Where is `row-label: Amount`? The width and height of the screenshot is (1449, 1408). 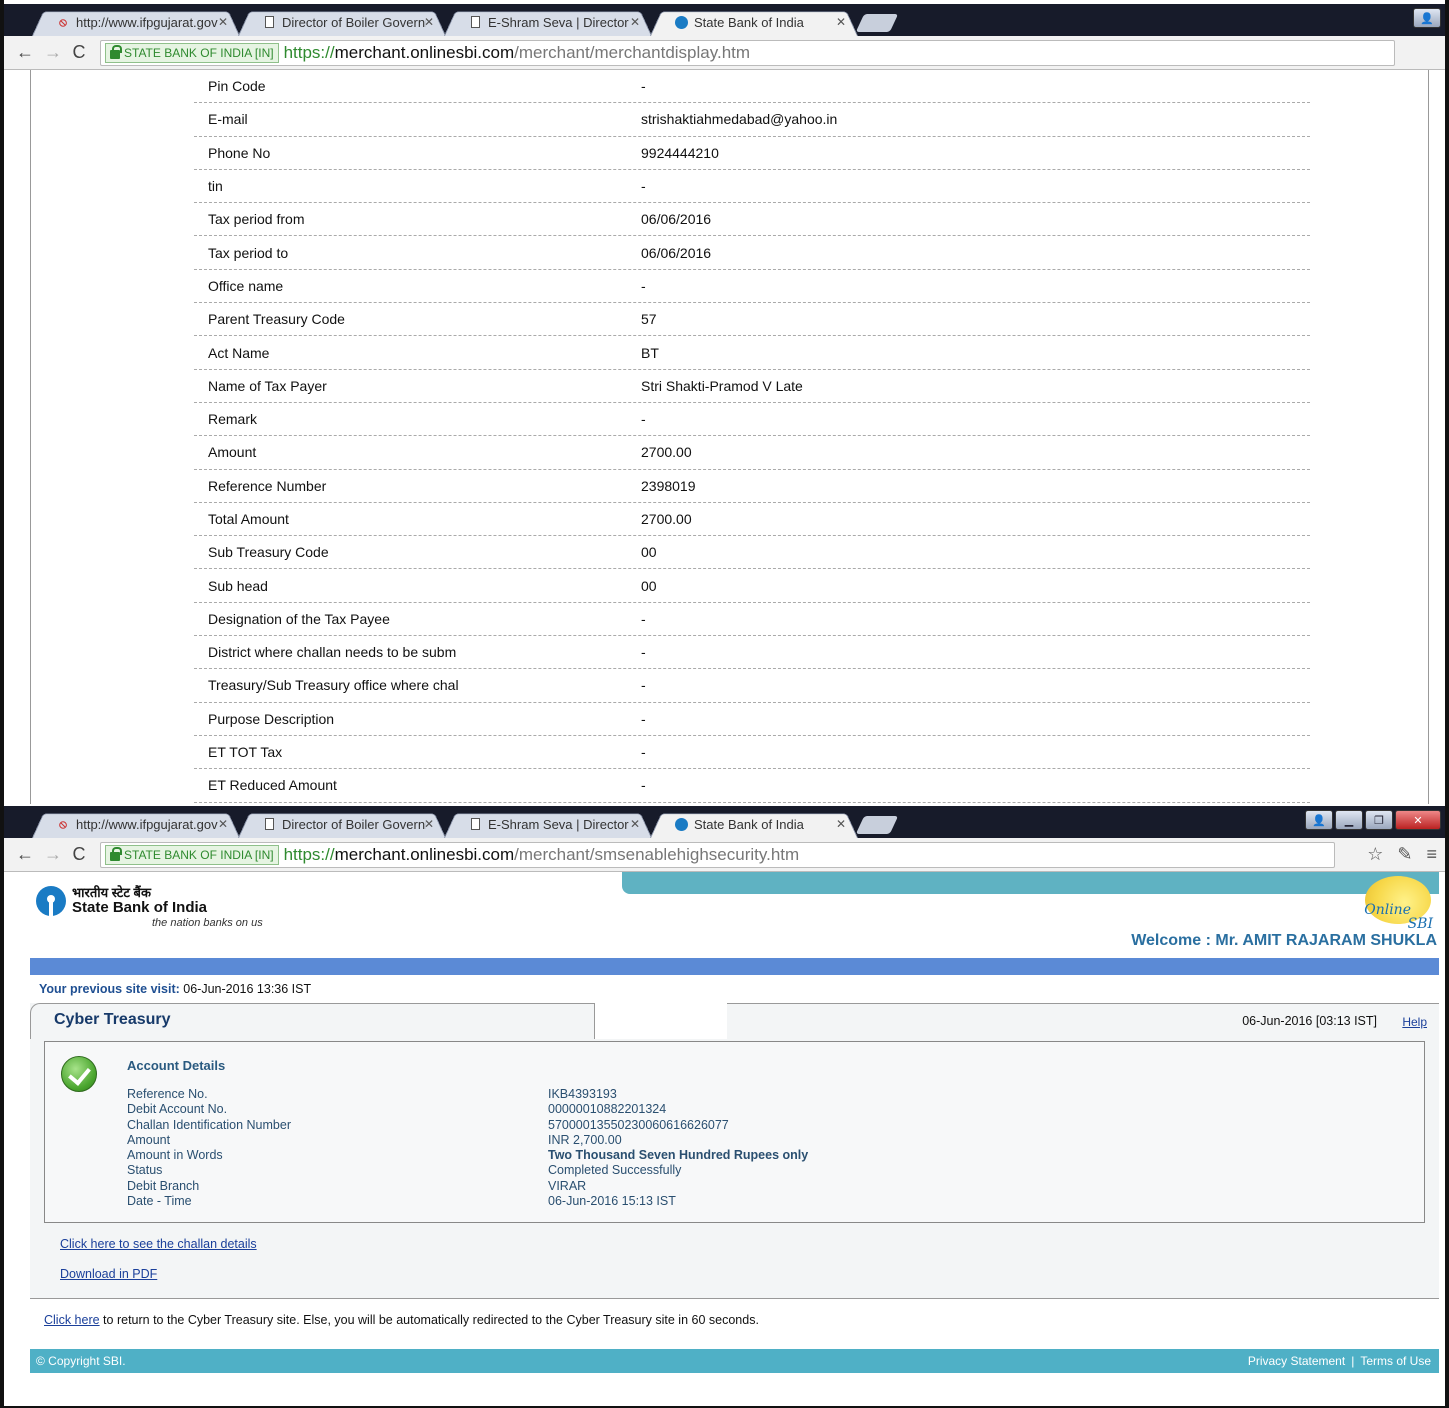
row-label: Amount is located at coordinates (232, 452).